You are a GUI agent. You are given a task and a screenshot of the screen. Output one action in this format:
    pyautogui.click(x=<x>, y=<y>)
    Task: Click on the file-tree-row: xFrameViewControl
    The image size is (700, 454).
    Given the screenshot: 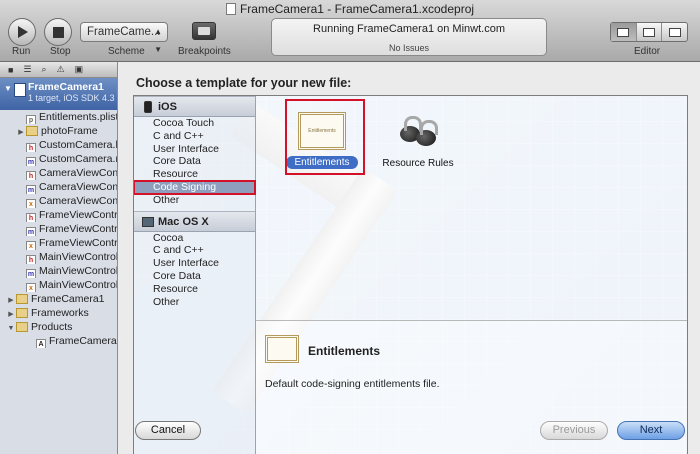 What is the action you would take?
    pyautogui.click(x=58, y=243)
    